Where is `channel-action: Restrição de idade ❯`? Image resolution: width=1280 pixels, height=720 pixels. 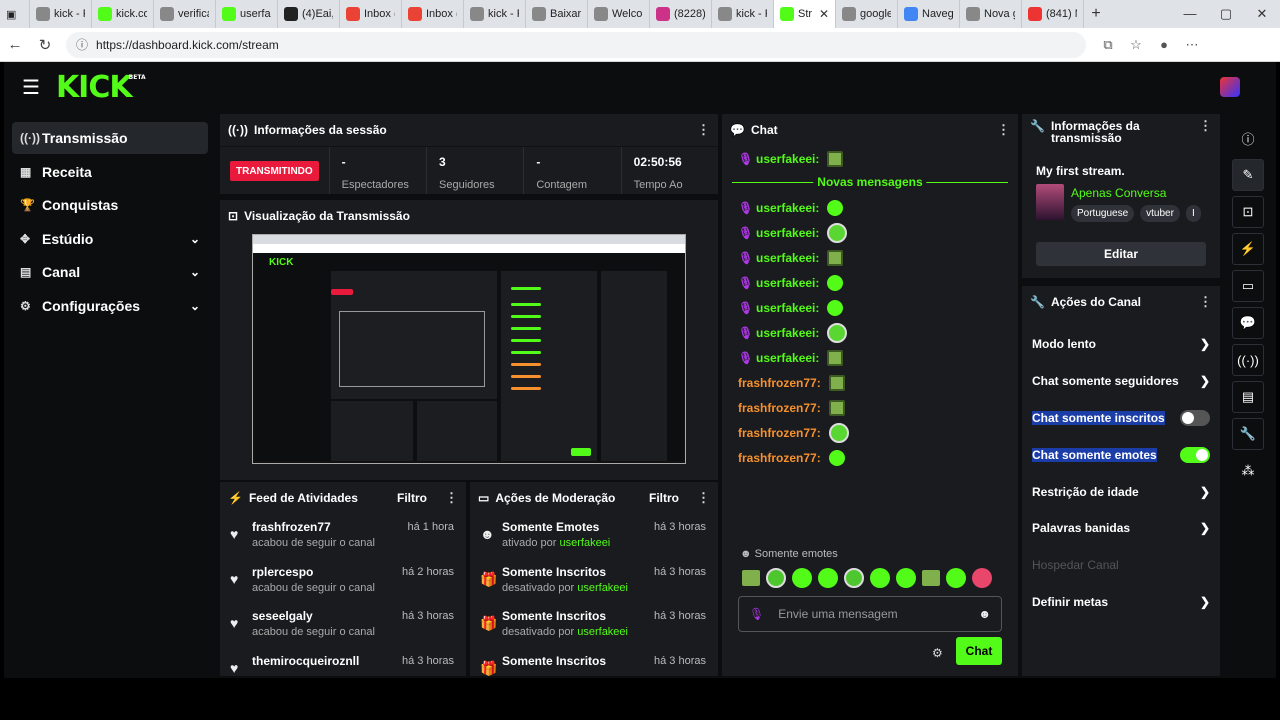 channel-action: Restrição de idade ❯ is located at coordinates (1121, 491).